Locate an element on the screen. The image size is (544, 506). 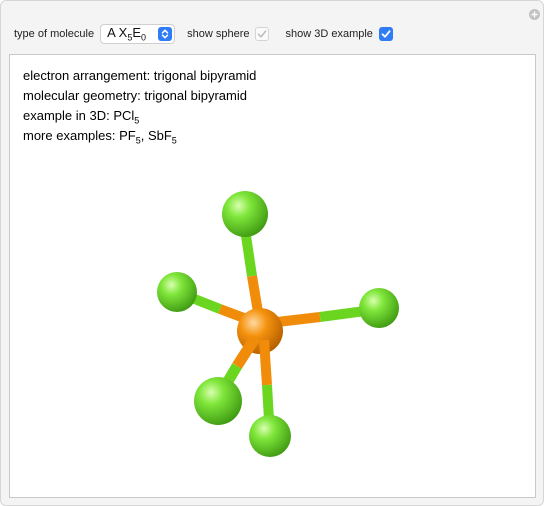
chlorine-atom-right is located at coordinates (379, 308).